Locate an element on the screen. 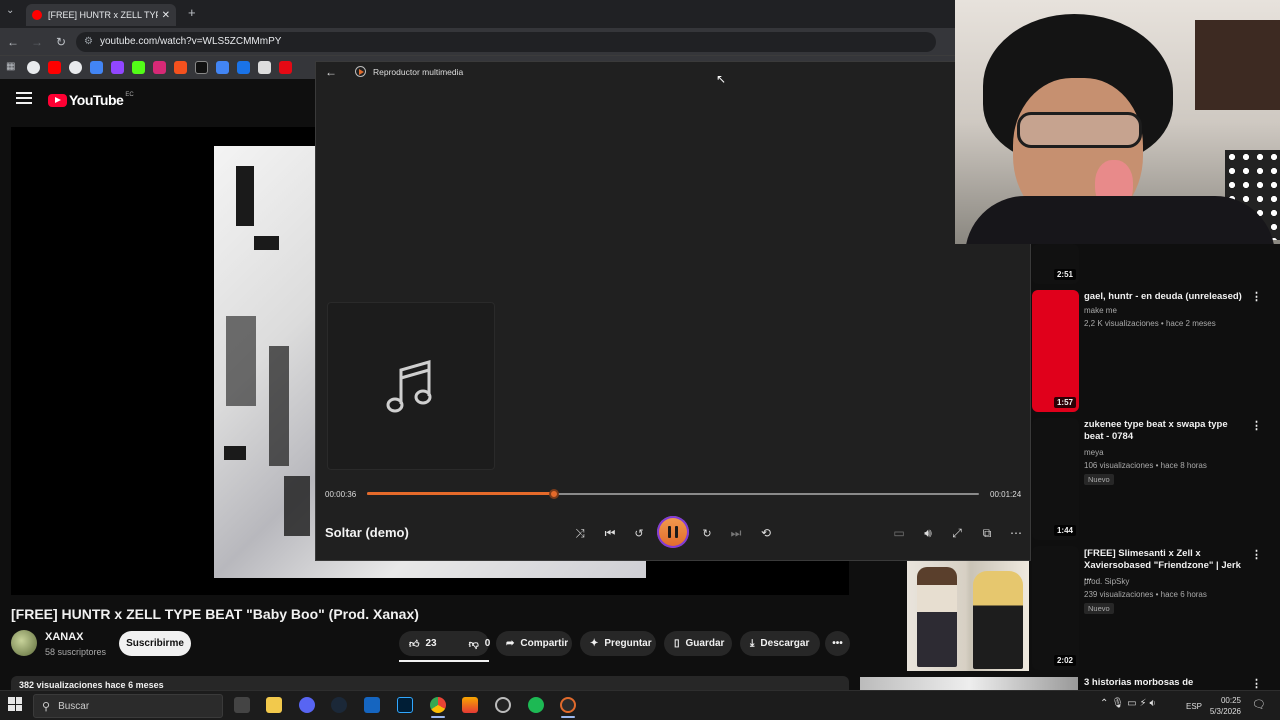  bookmark-twitch-icon is located at coordinates (117, 67).